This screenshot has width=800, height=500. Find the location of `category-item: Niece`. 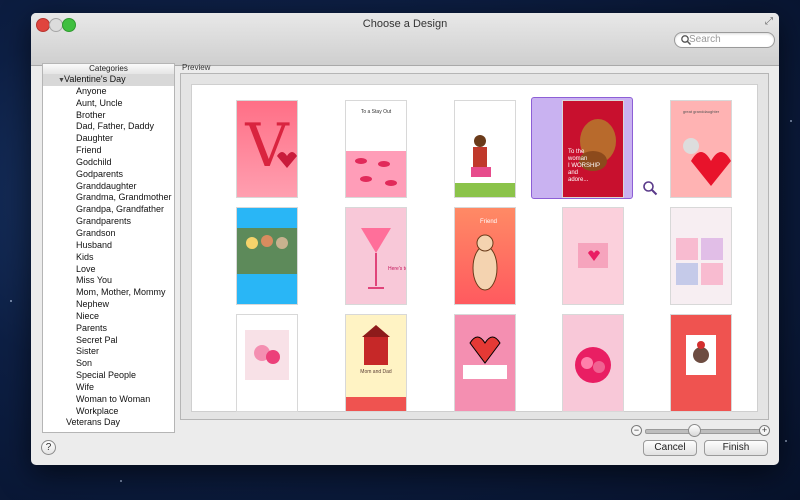

category-item: Niece is located at coordinates (108, 317).